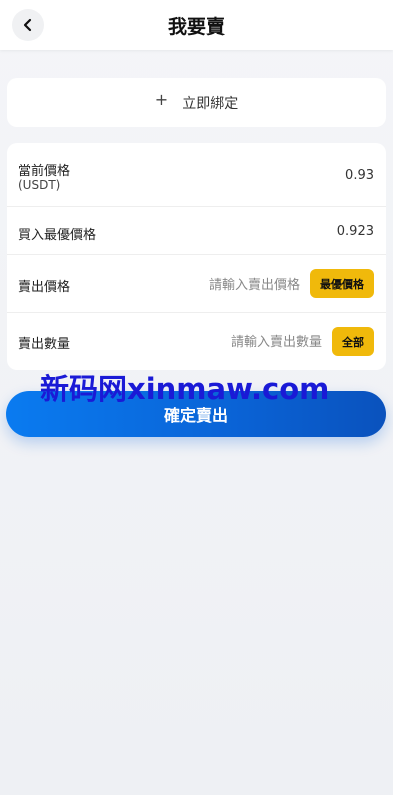 The height and width of the screenshot is (795, 393). Describe the element at coordinates (44, 287) in the screenshot. I see `sell-price-label: 賣出價格` at that location.